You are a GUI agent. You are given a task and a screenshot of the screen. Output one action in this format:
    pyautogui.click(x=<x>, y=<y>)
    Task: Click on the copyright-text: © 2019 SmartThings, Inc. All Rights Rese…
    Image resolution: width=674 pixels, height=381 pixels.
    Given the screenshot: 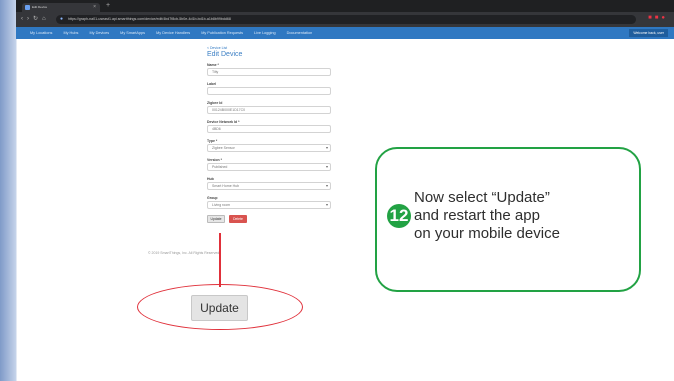 What is the action you would take?
    pyautogui.click(x=184, y=253)
    